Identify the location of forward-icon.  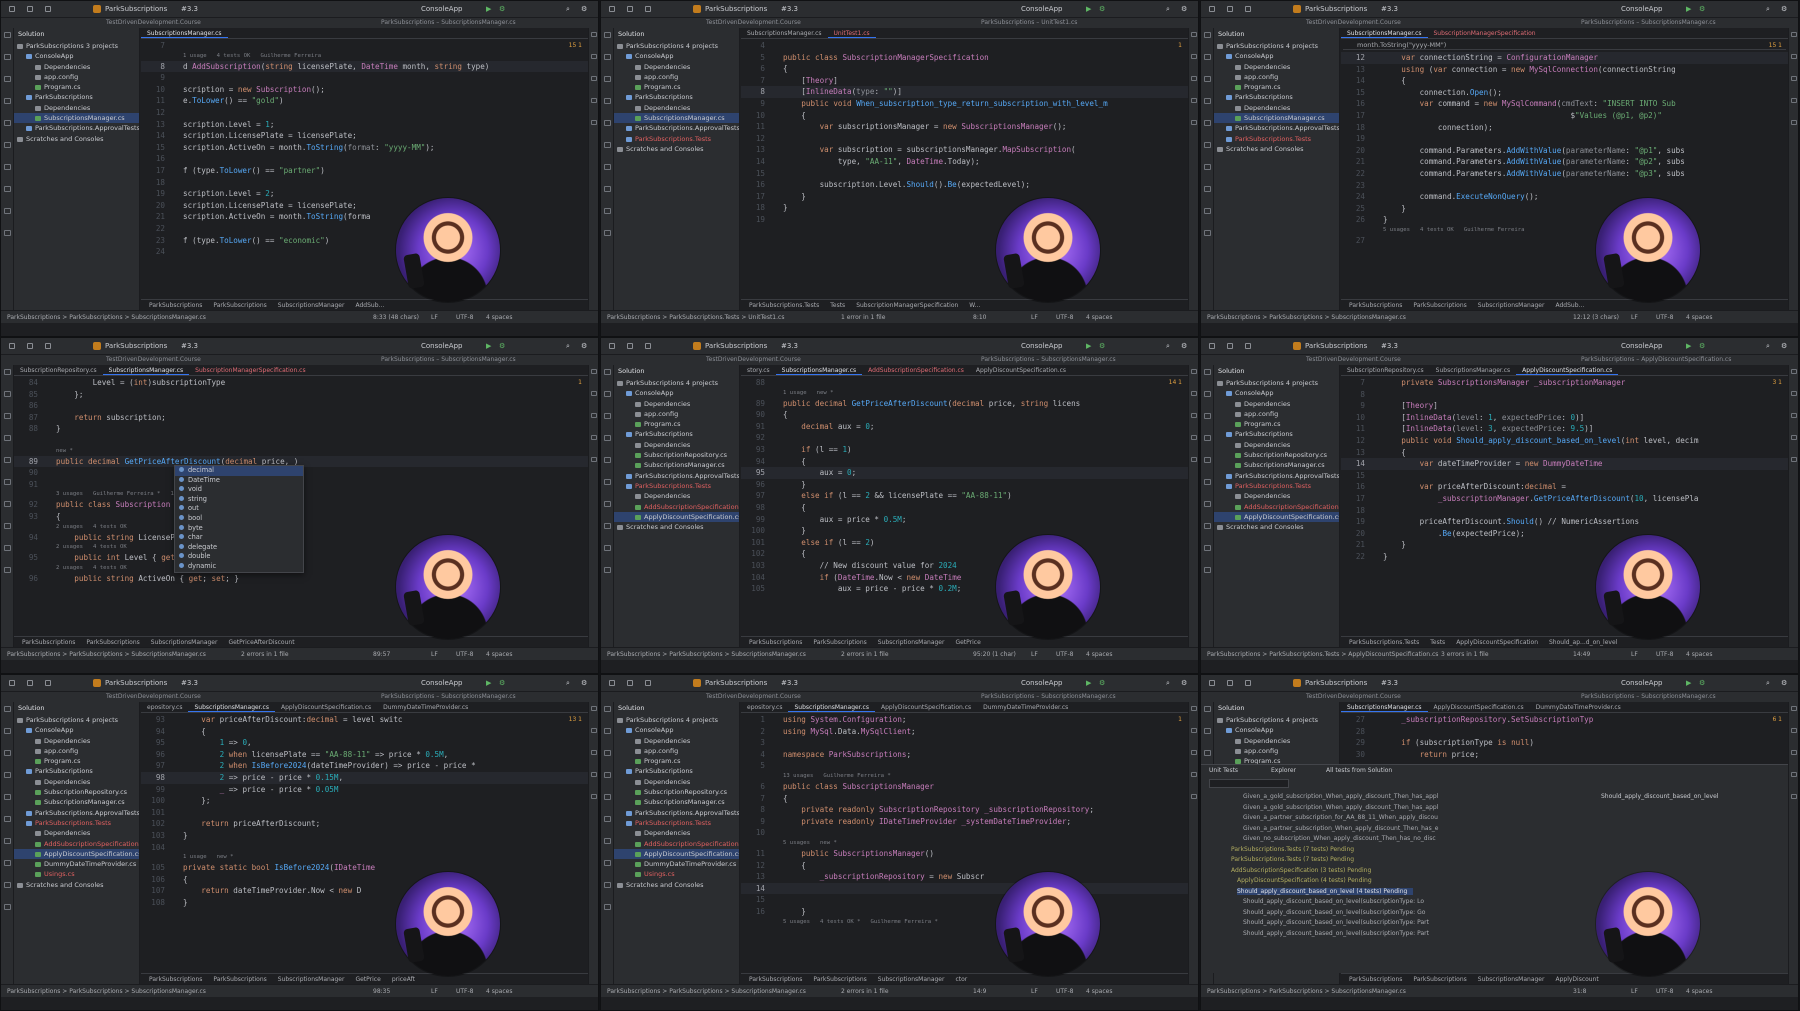
(648, 9).